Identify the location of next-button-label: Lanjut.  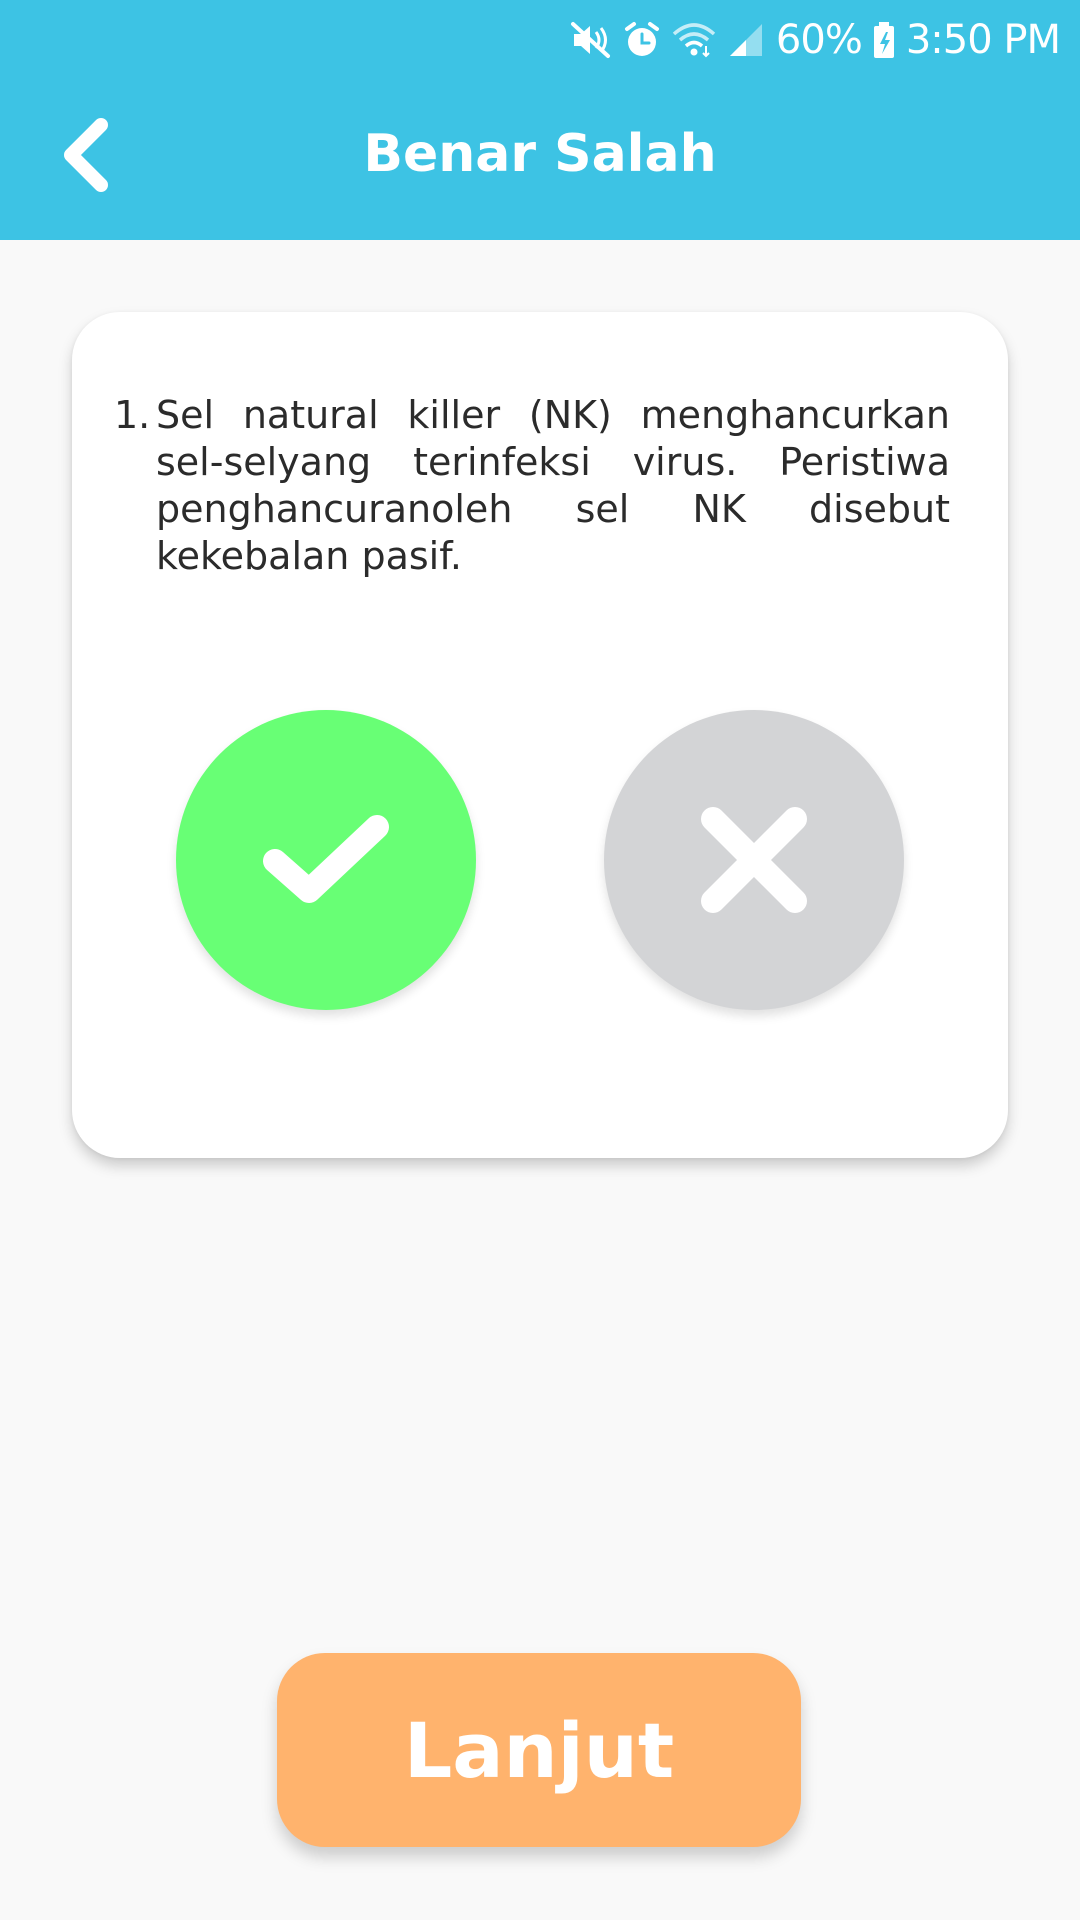
(539, 1750).